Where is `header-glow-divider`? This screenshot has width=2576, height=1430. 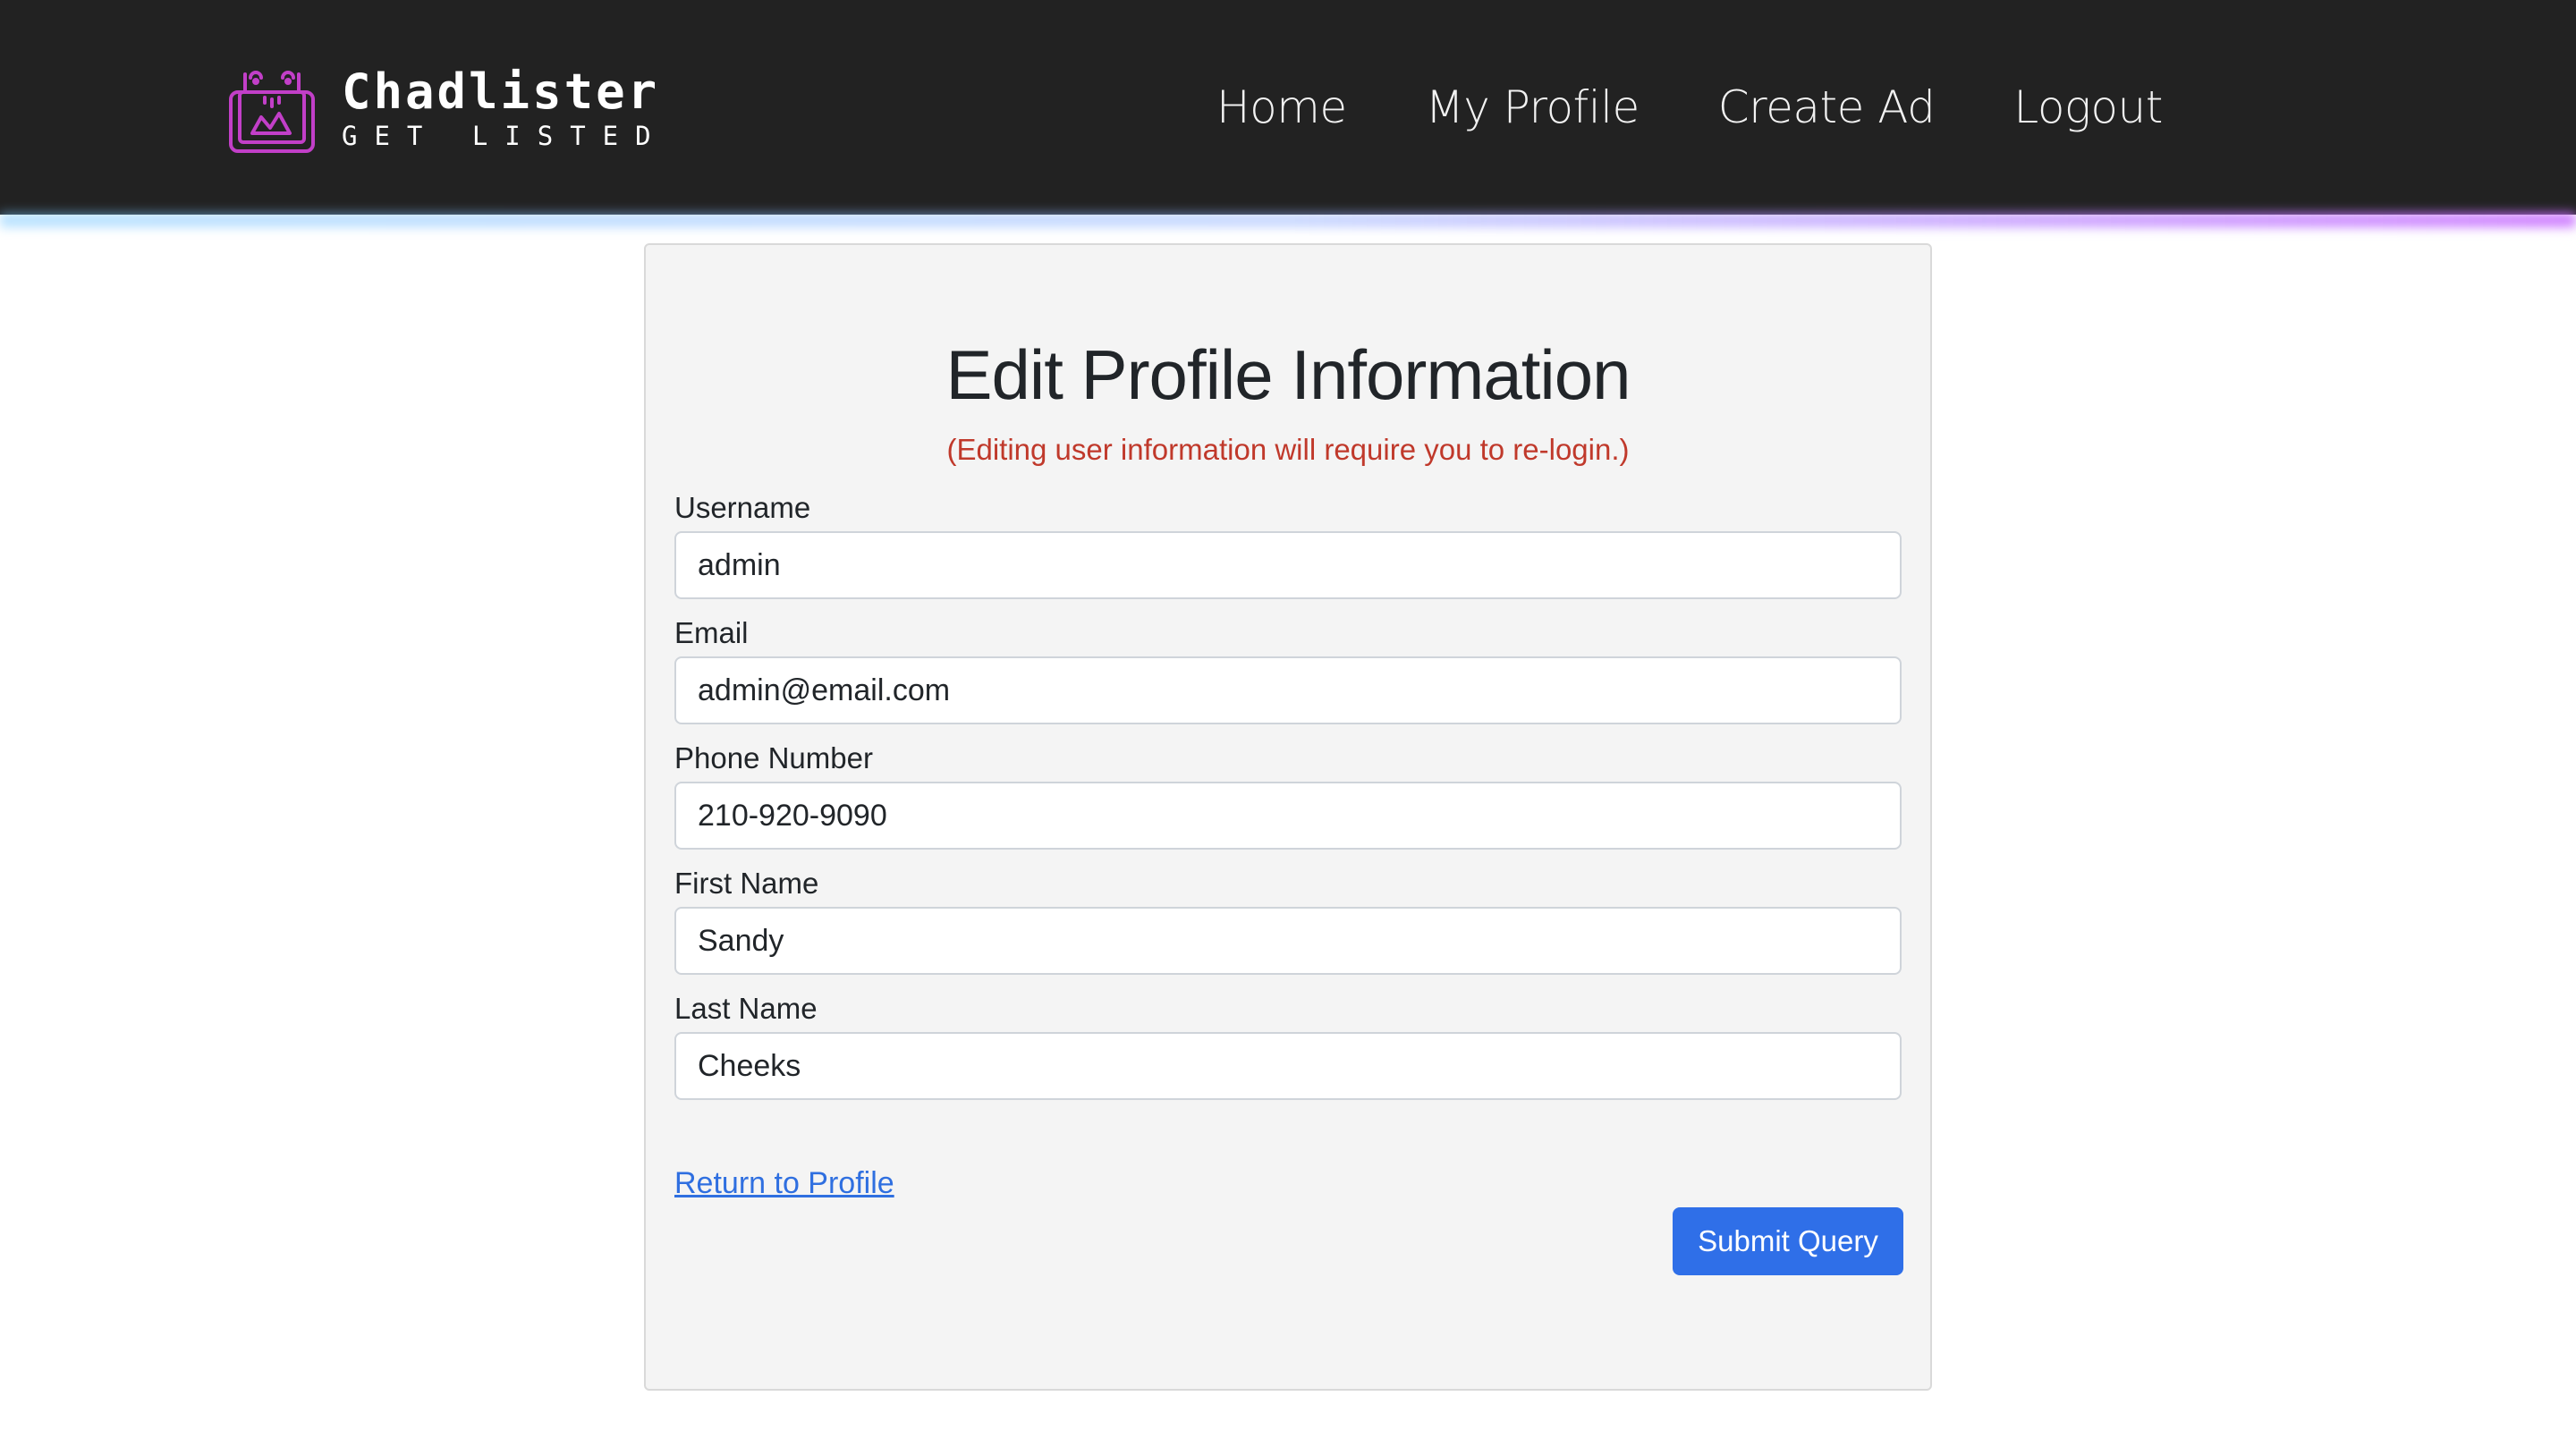
header-glow-divider is located at coordinates (1288, 220).